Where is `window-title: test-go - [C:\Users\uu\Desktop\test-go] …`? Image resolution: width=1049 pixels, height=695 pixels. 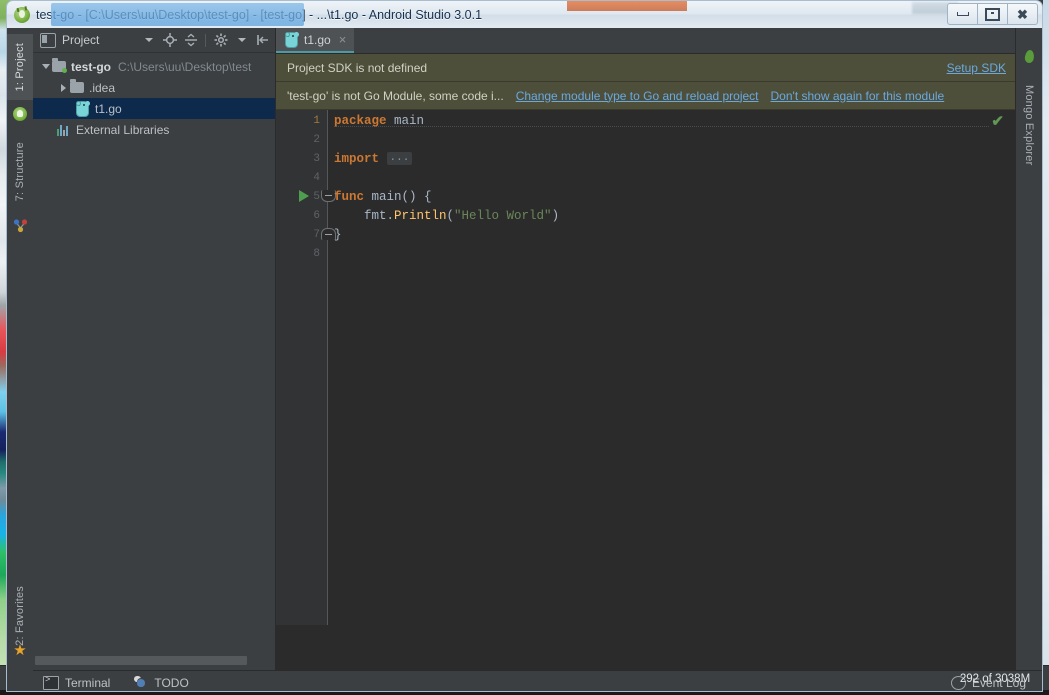 window-title: test-go - [C:\Users\uu\Desktop\test-go] … is located at coordinates (259, 14).